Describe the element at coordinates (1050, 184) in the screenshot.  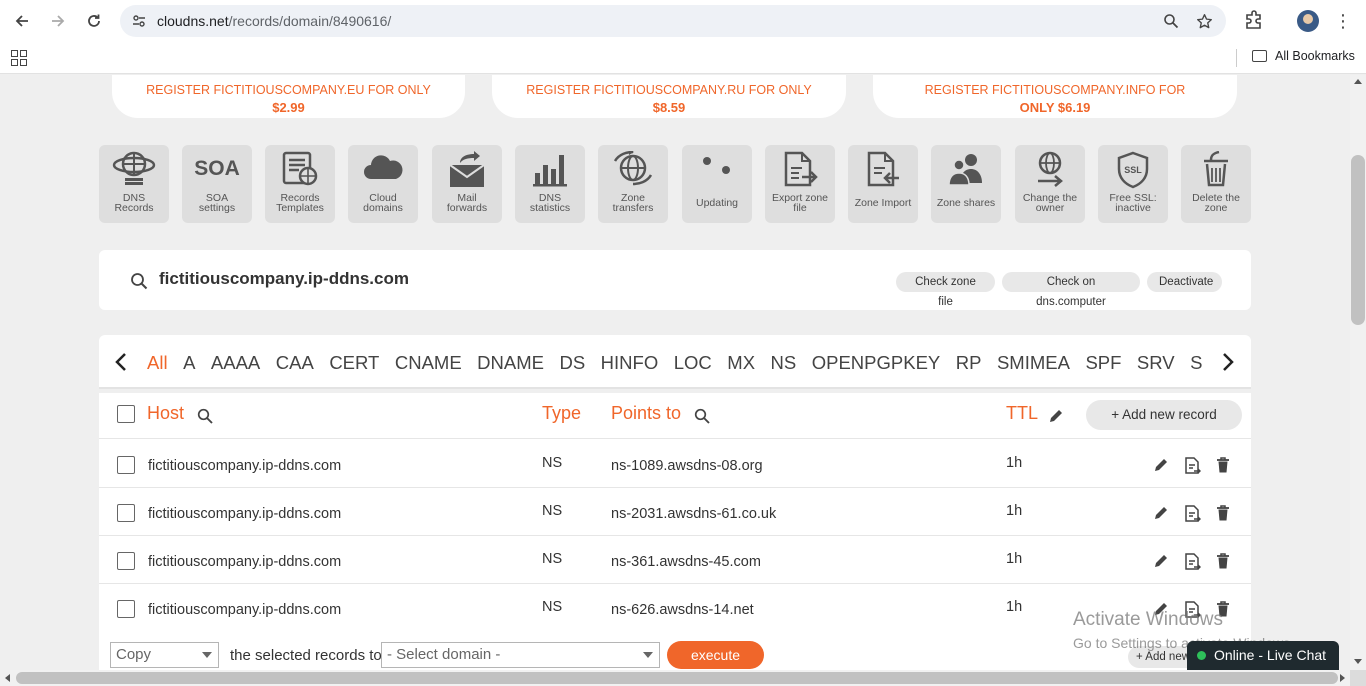
I see `tile-change-owner: Change the owner` at that location.